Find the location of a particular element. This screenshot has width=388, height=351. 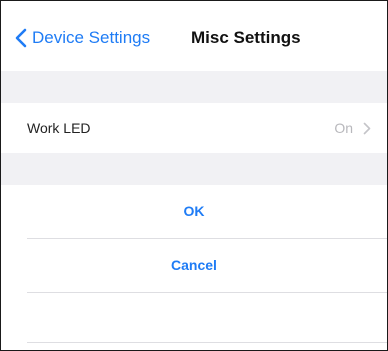

ok-button-label: OK is located at coordinates (194, 211).